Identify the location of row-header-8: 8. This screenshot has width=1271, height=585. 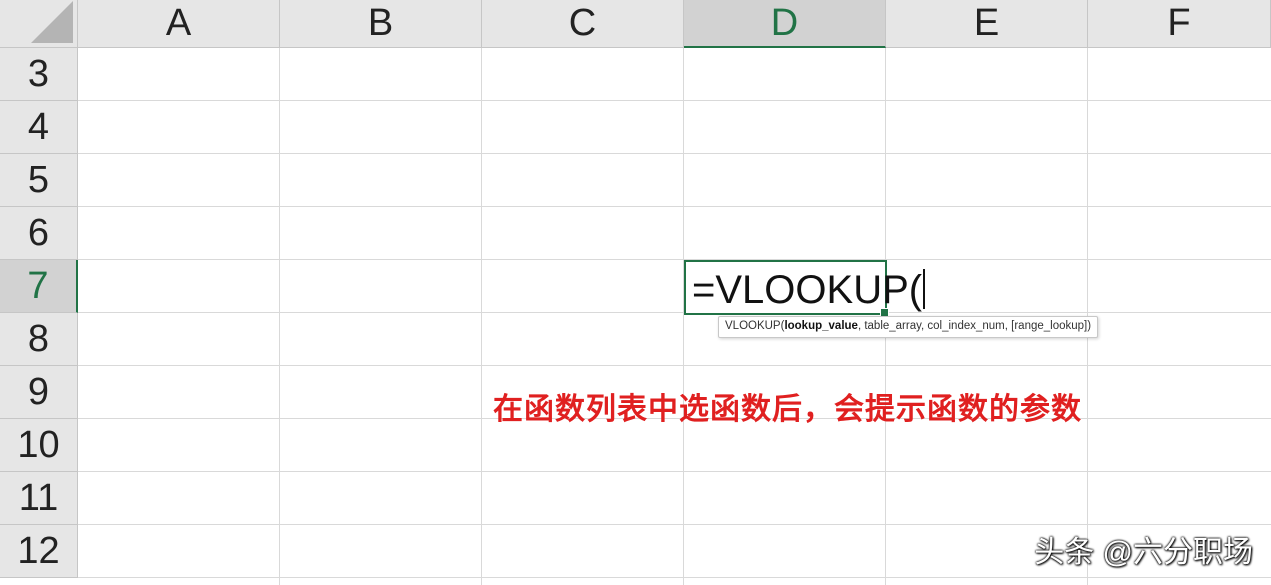
(39, 339).